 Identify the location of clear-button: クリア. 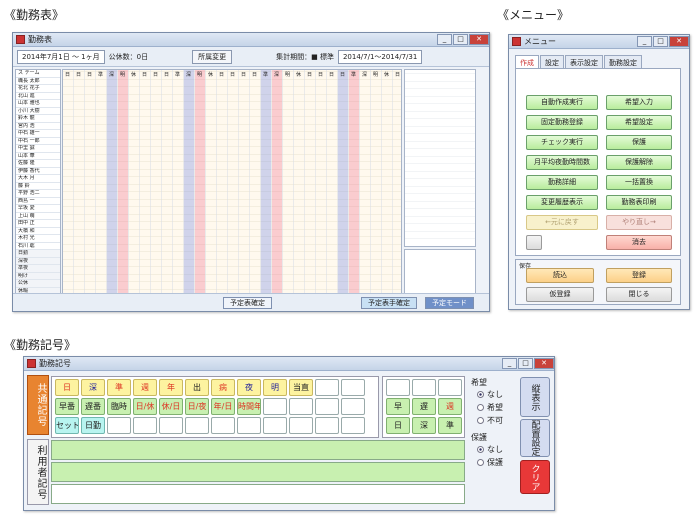
(535, 477).